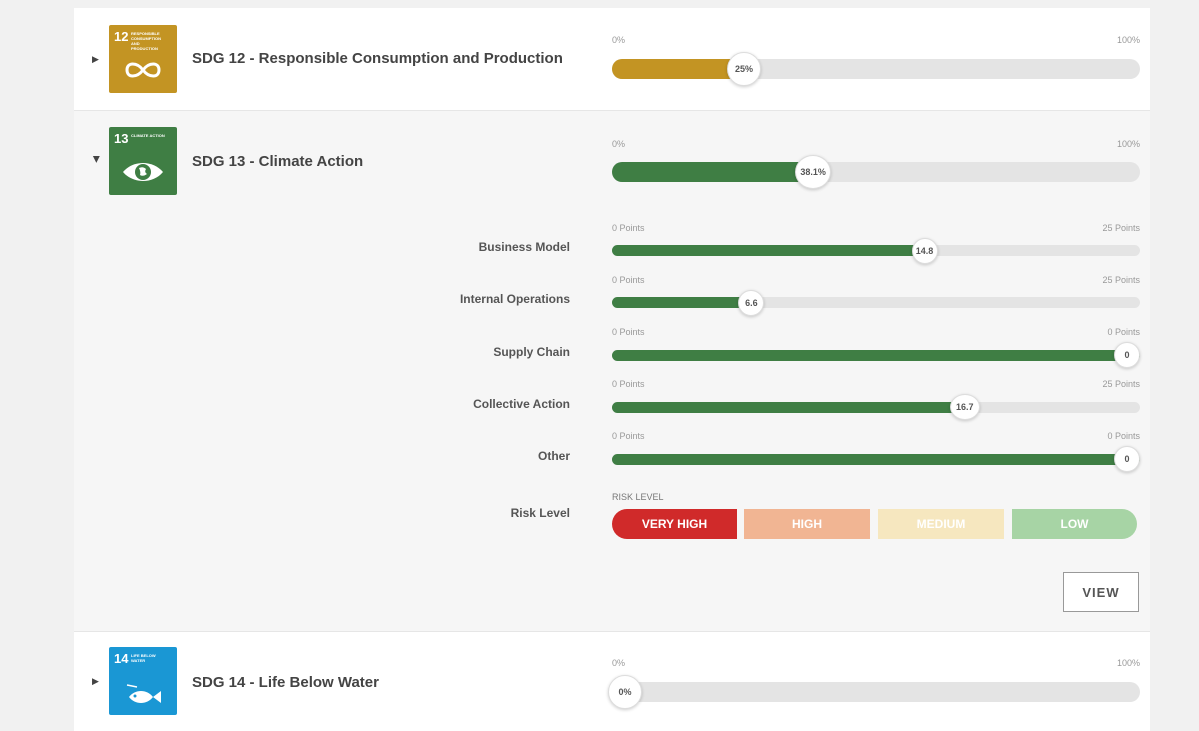 The height and width of the screenshot is (731, 1199). What do you see at coordinates (876, 69) in the screenshot?
I see `sdg-12-progress-bar` at bounding box center [876, 69].